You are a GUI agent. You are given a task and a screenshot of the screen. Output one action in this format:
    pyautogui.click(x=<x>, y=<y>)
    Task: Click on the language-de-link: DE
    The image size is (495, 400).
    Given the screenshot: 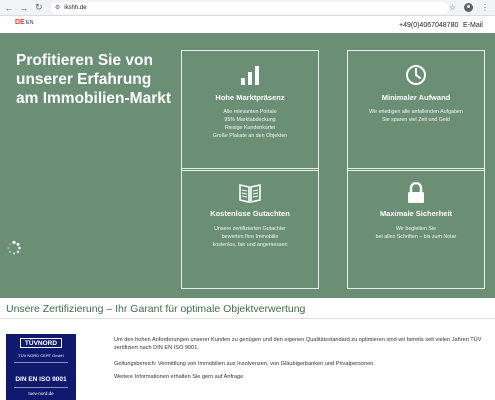 What is the action you would take?
    pyautogui.click(x=20, y=22)
    